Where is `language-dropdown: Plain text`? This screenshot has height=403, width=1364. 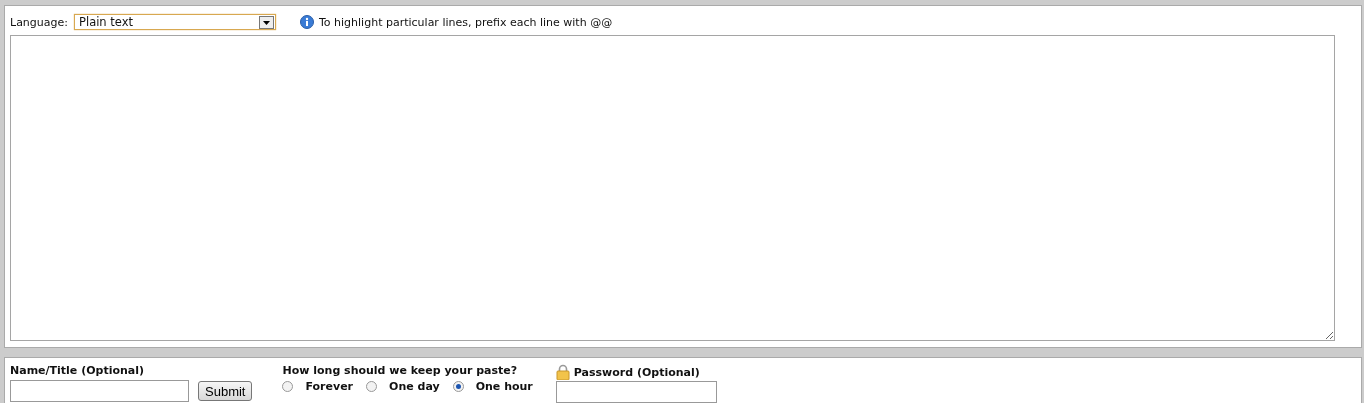
language-dropdown: Plain text is located at coordinates (175, 22).